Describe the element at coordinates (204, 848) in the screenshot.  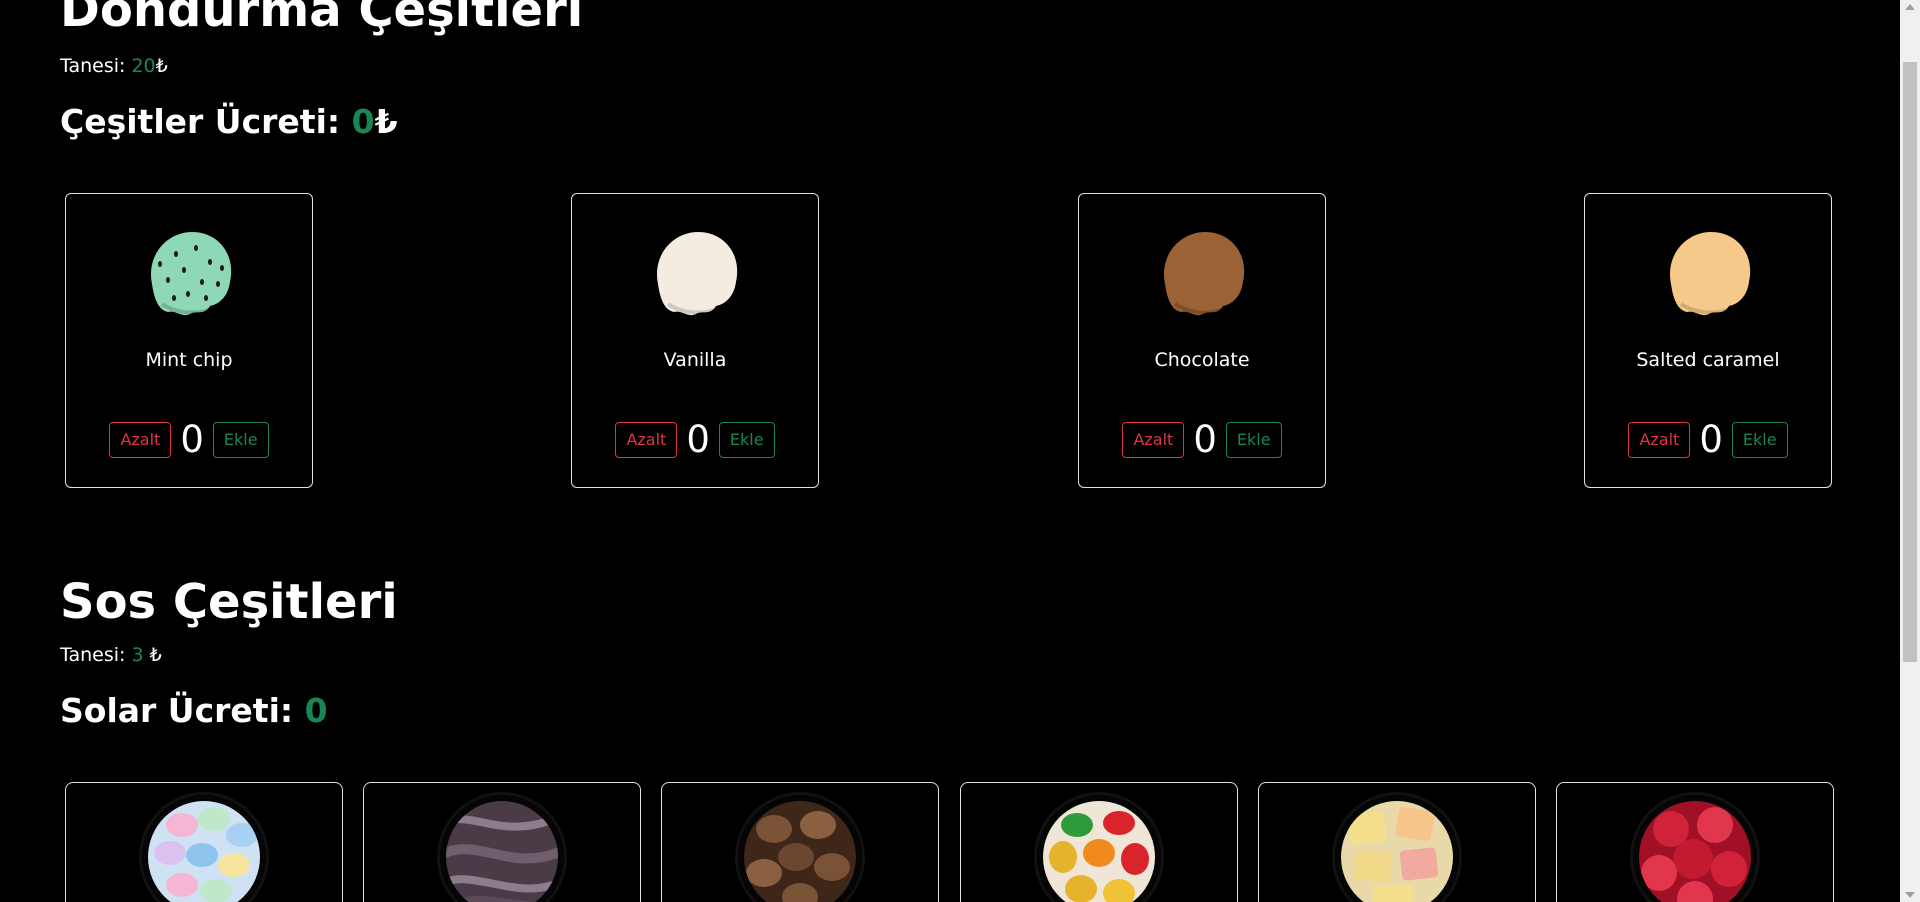
I see `candy-buttons-icon` at that location.